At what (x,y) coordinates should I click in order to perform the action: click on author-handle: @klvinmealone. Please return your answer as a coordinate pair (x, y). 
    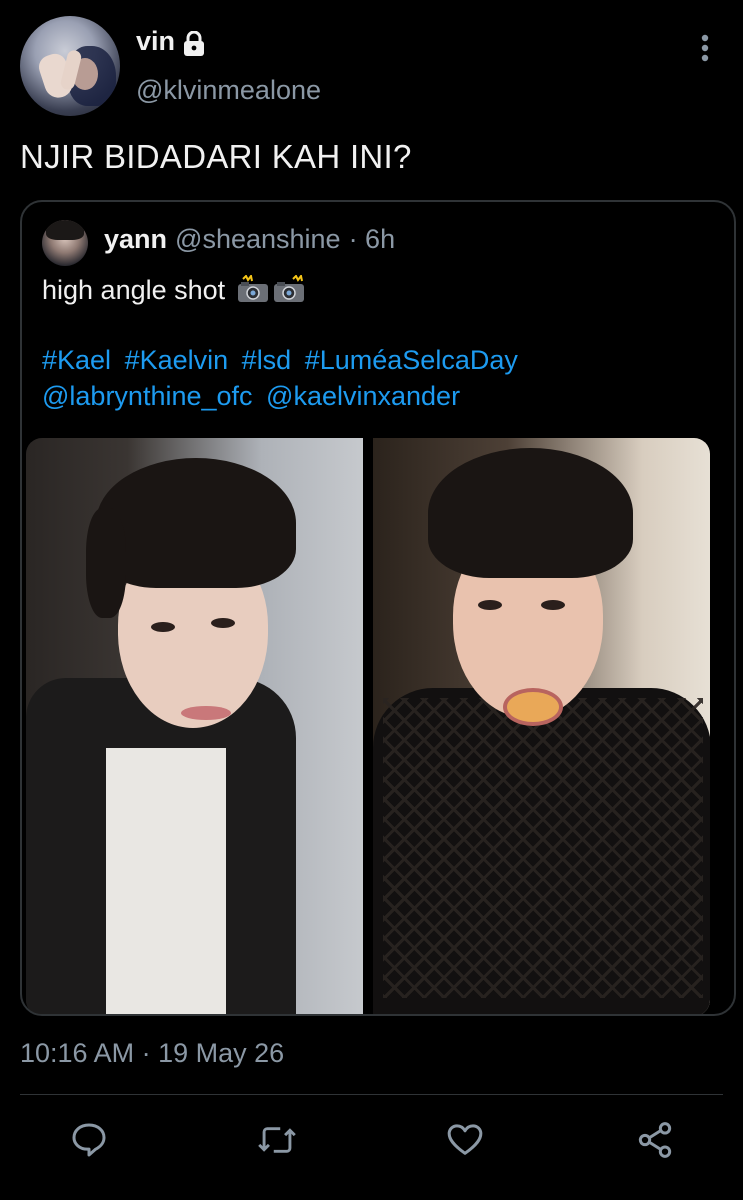
    Looking at the image, I should click on (228, 90).